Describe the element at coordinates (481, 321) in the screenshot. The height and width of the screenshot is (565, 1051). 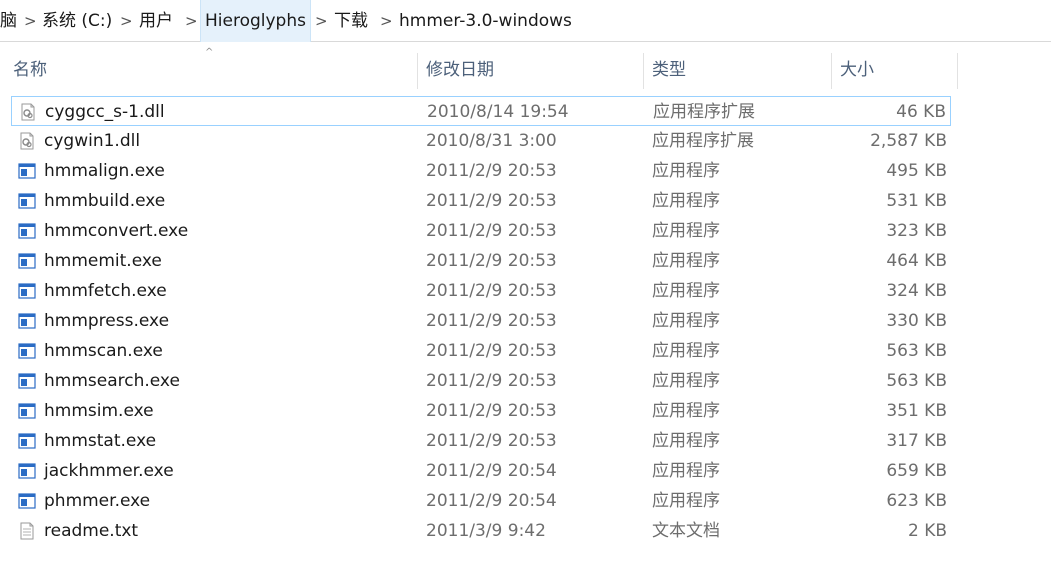
I see `file-row: hmmpress.exe 2011/2/9 20:53 应用程序 330 KB` at that location.